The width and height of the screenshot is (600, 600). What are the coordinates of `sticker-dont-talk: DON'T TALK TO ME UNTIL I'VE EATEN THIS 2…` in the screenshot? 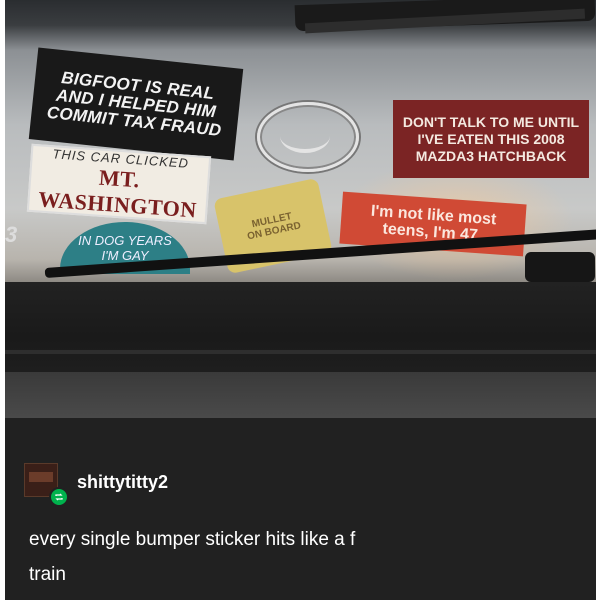 It's located at (491, 139).